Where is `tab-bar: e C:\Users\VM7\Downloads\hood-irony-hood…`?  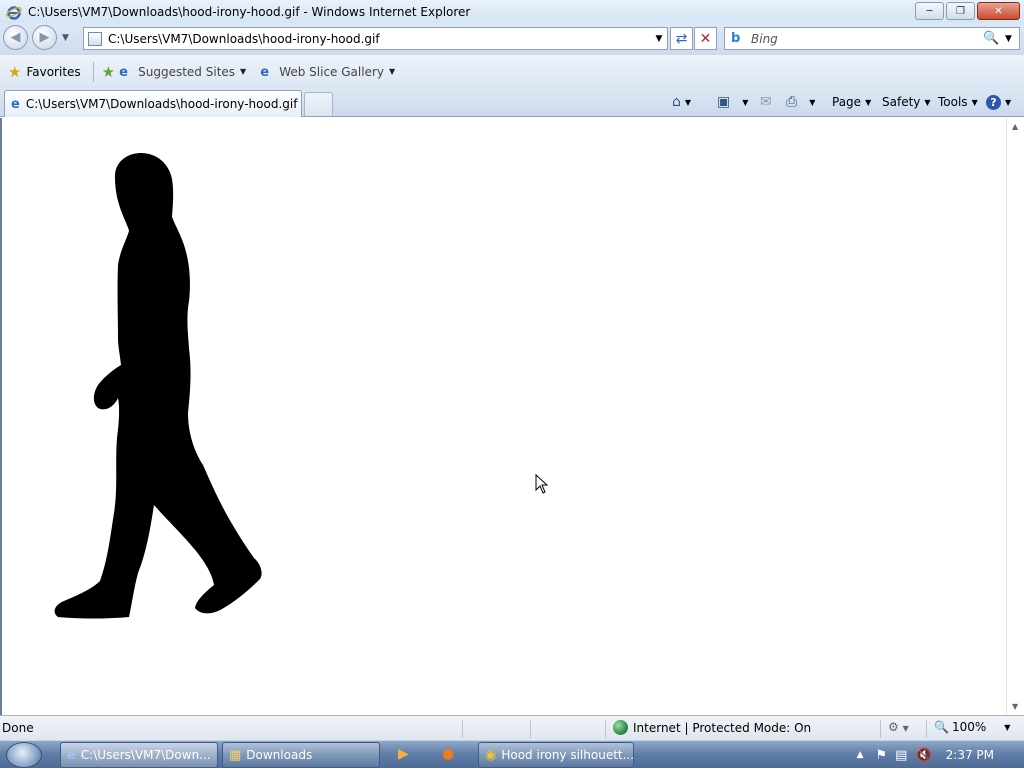
tab-bar: e C:\Users\VM7\Downloads\hood-irony-hood… is located at coordinates (512, 102).